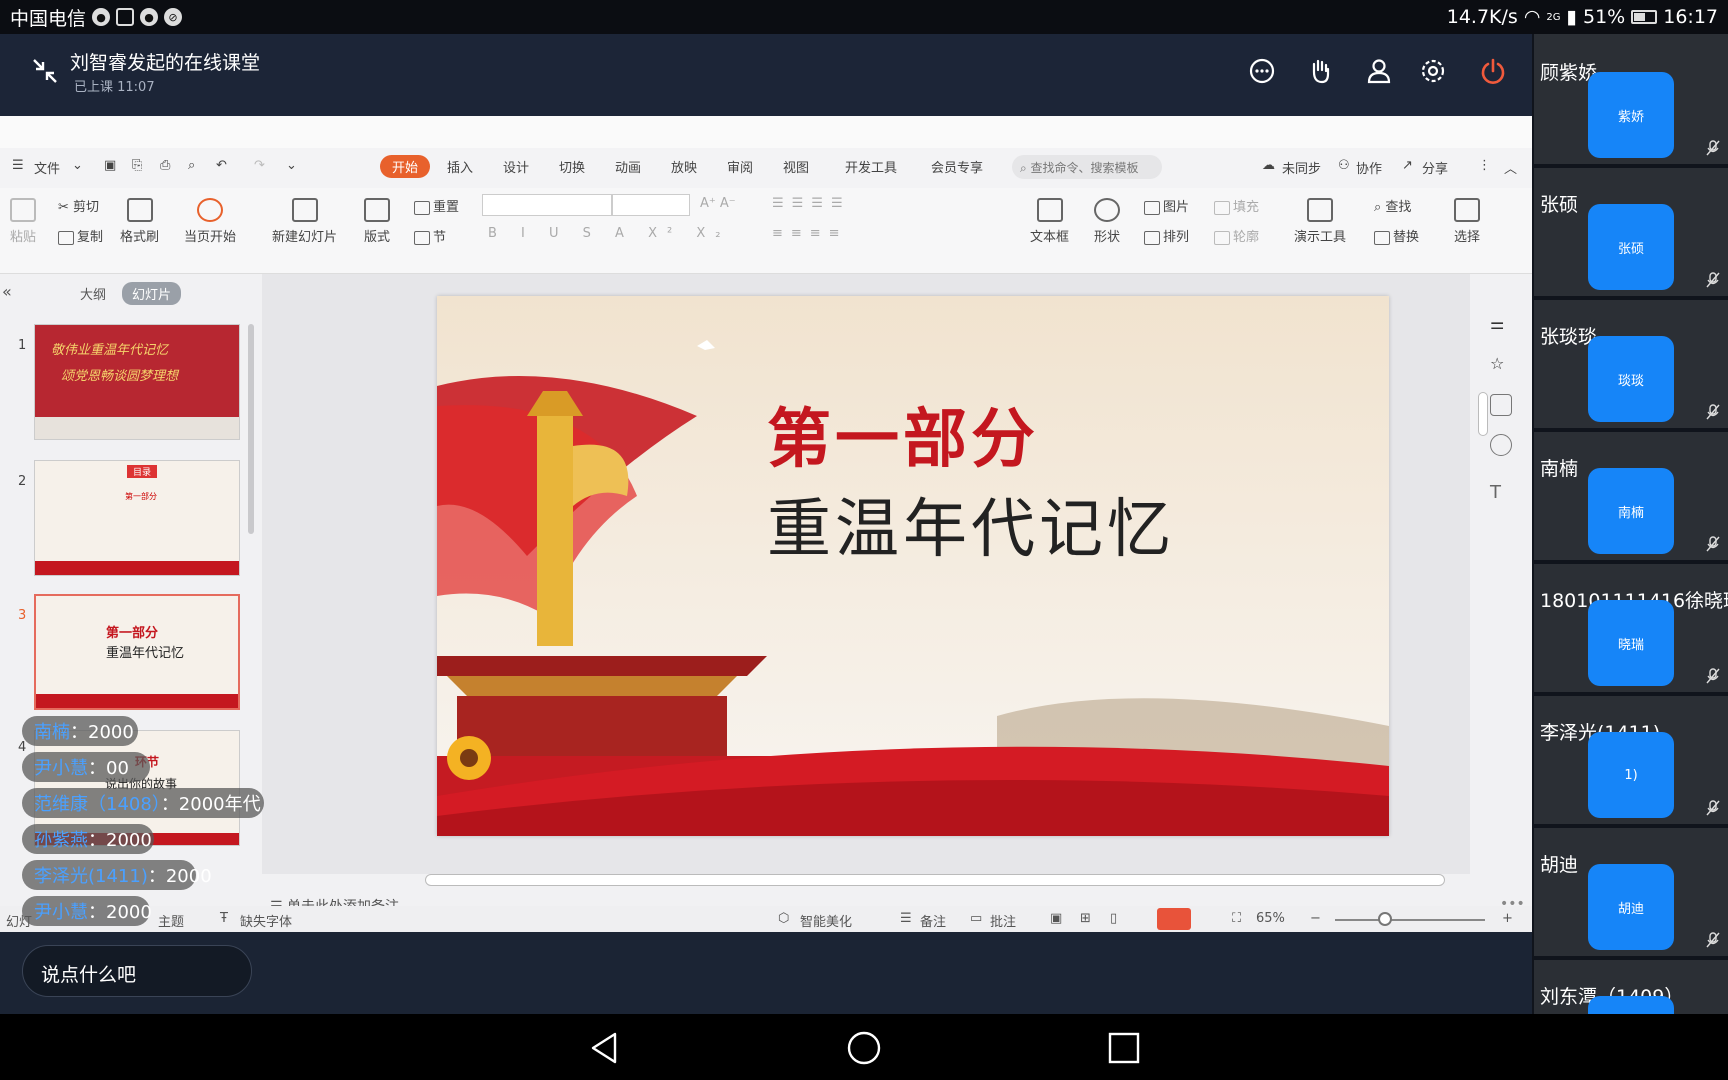 The height and width of the screenshot is (1080, 1728). What do you see at coordinates (1467, 221) in the screenshot?
I see `select-button: 选择` at bounding box center [1467, 221].